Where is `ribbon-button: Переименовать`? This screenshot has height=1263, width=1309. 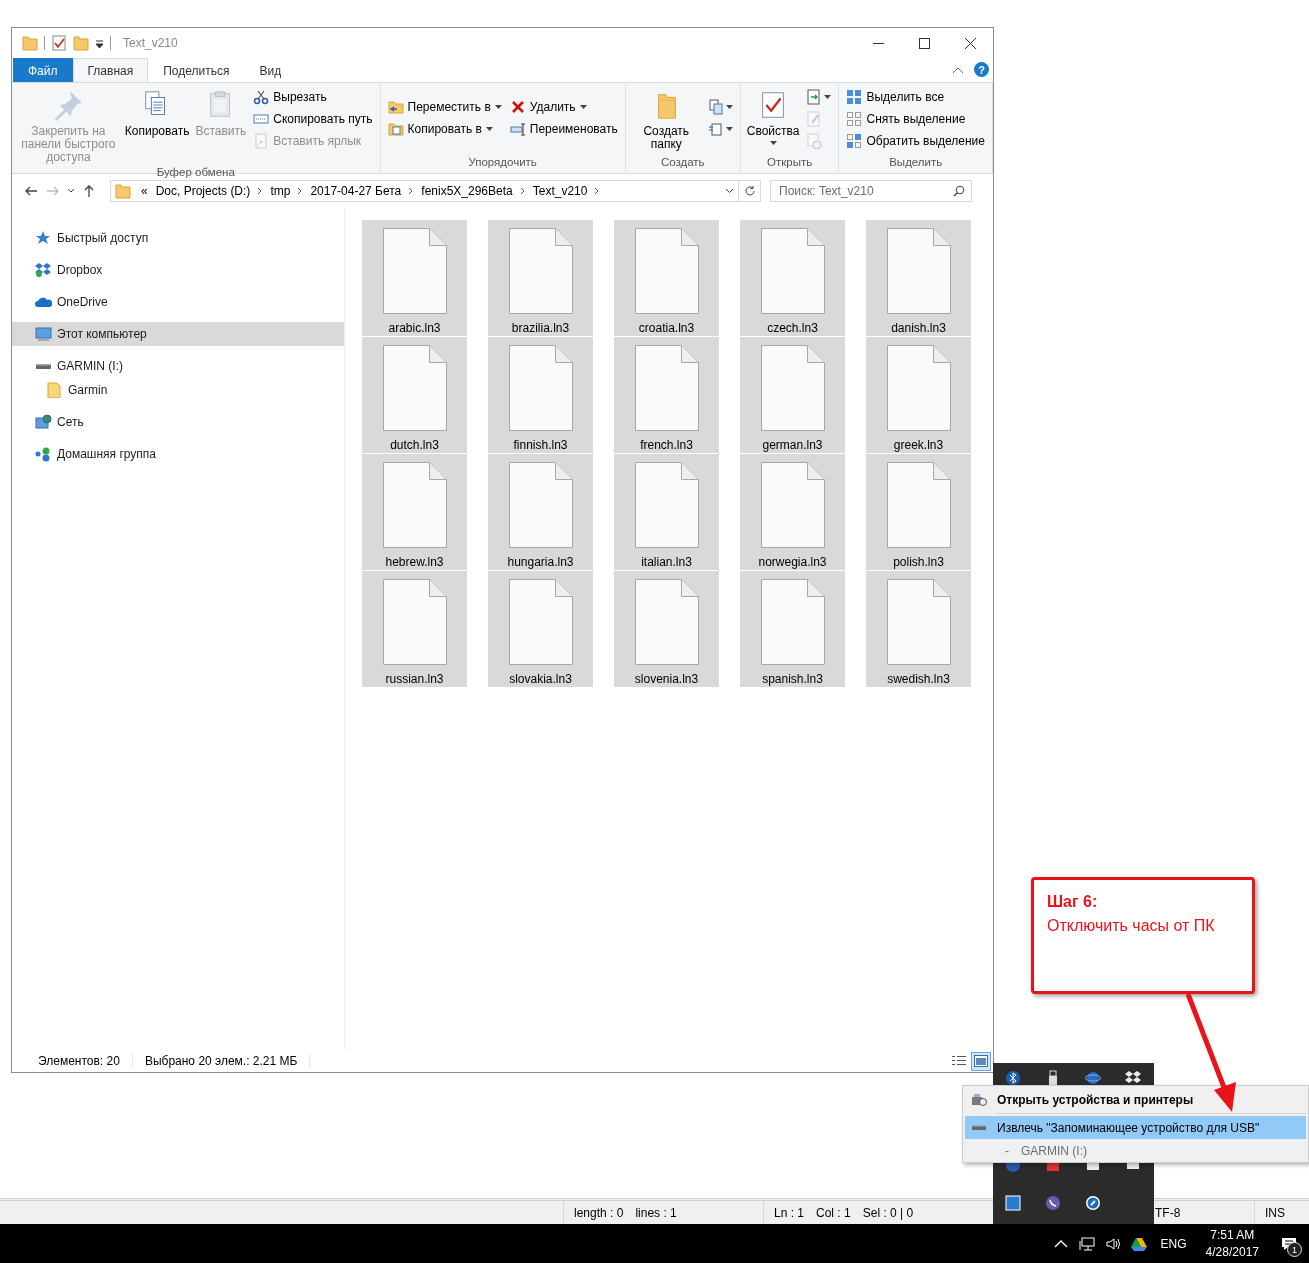
ribbon-button: Переименовать is located at coordinates (563, 129).